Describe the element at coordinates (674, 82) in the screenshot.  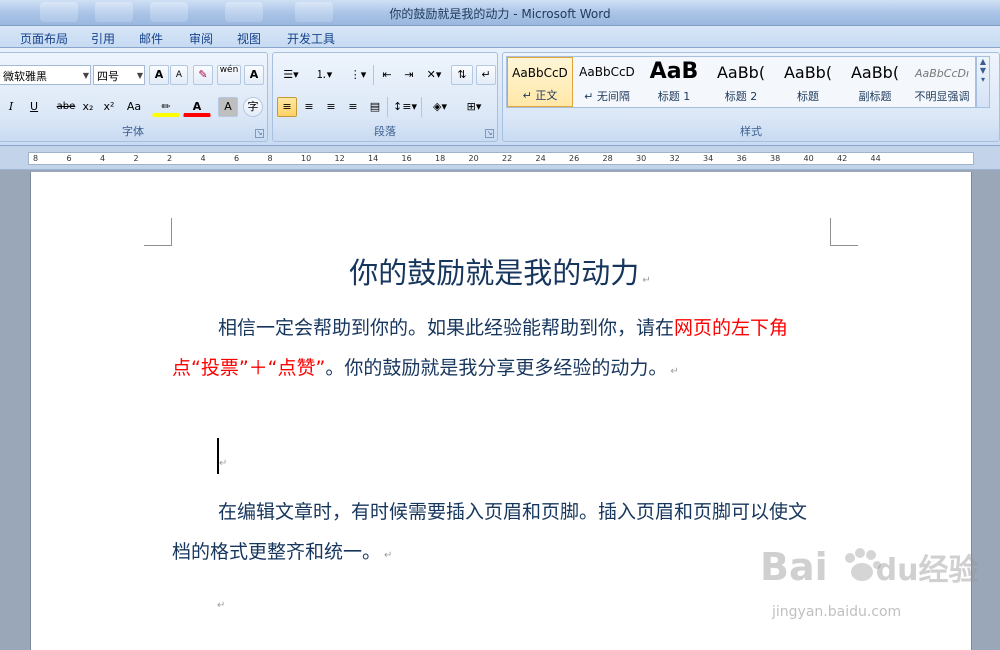
I see `style-heading-1: AaB 标题 1` at that location.